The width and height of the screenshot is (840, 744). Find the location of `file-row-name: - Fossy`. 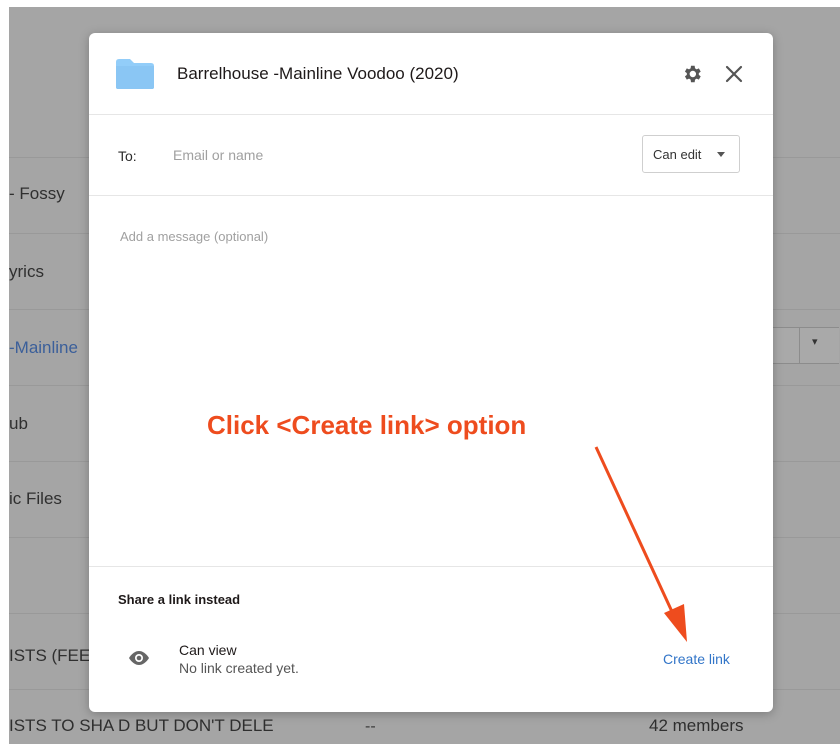

file-row-name: - Fossy is located at coordinates (37, 193).